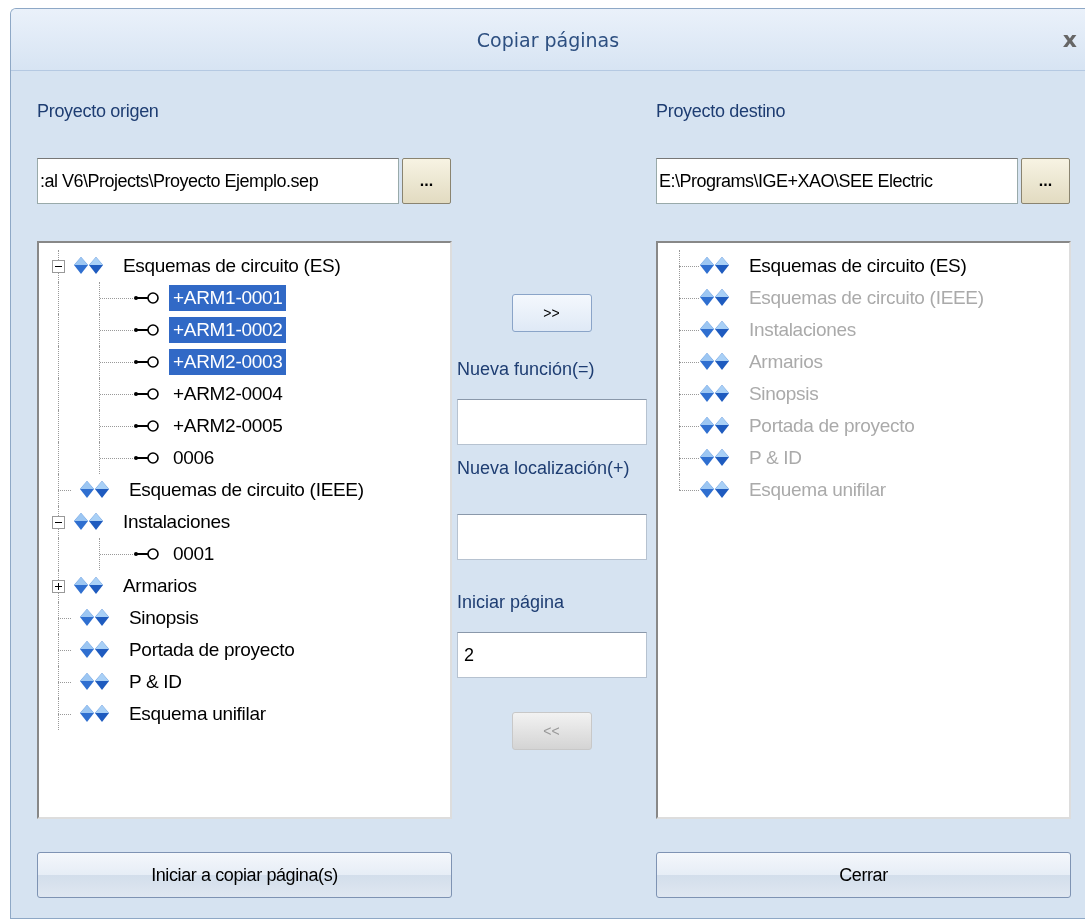 The image size is (1085, 919). I want to click on new-location-label: Nueva localización(+), so click(544, 468).